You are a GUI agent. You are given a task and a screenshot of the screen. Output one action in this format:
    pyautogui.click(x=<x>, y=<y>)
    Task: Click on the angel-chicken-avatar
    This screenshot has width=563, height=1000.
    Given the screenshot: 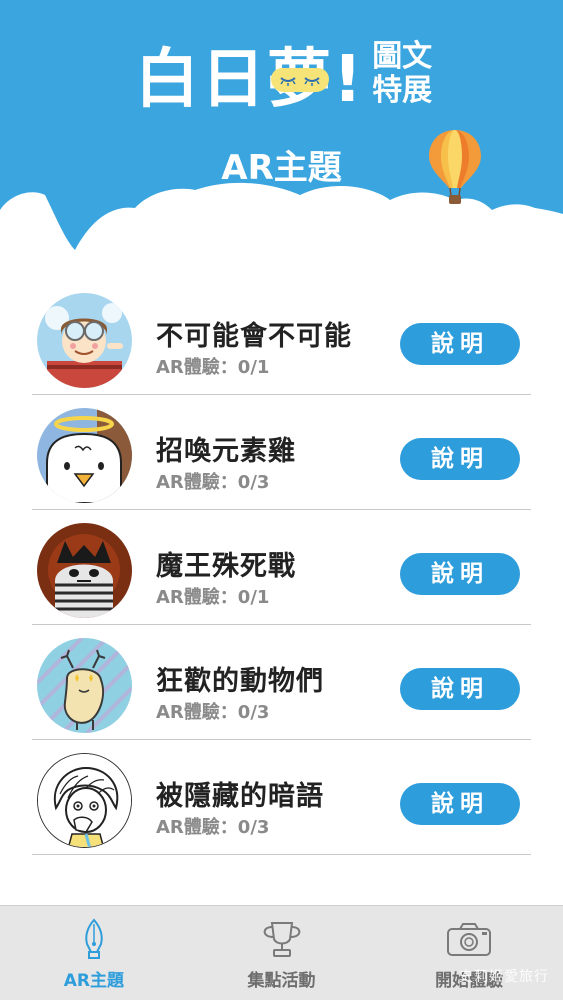 What is the action you would take?
    pyautogui.click(x=84, y=455)
    